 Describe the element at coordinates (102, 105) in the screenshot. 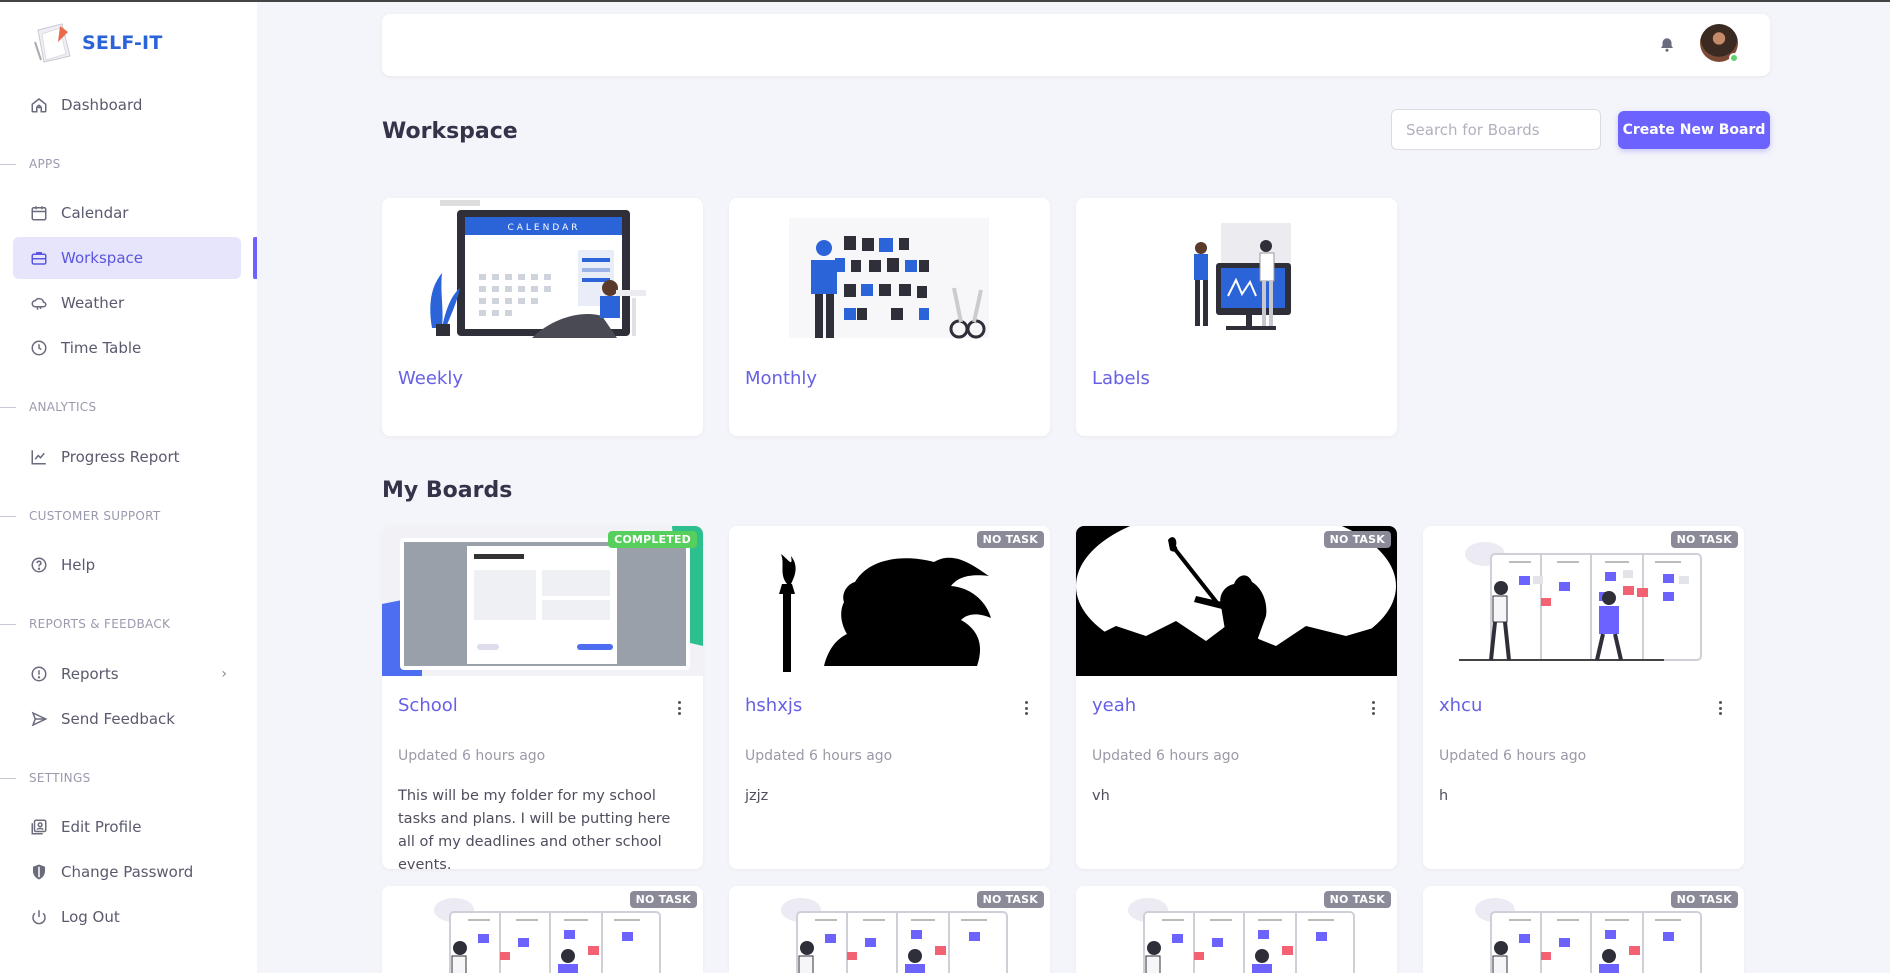

I see `sidebar-item-label: Dashboard` at that location.